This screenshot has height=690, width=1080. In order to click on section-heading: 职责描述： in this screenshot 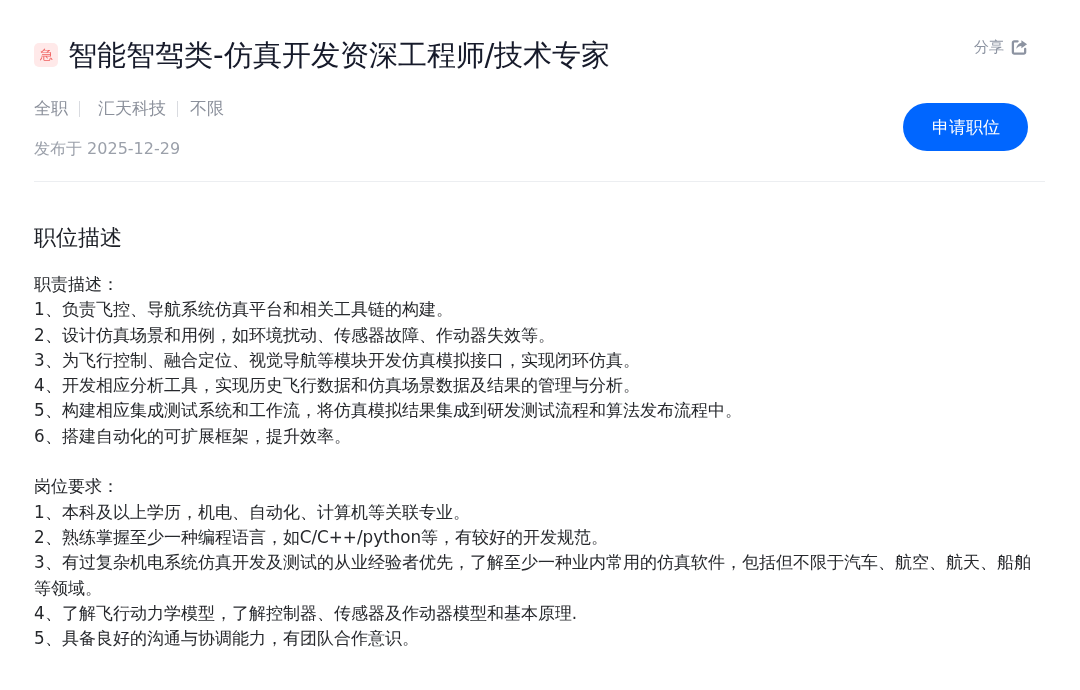, I will do `click(77, 284)`.